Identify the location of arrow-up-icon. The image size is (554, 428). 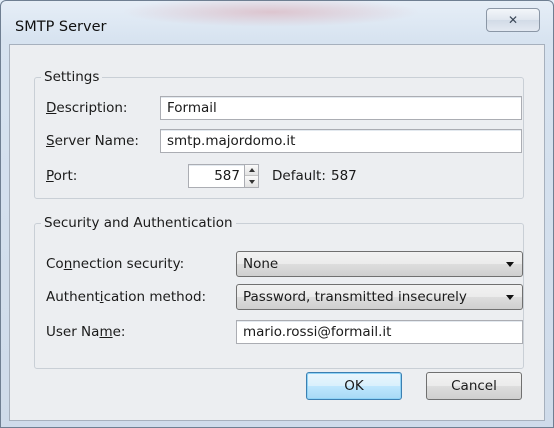
(251, 170).